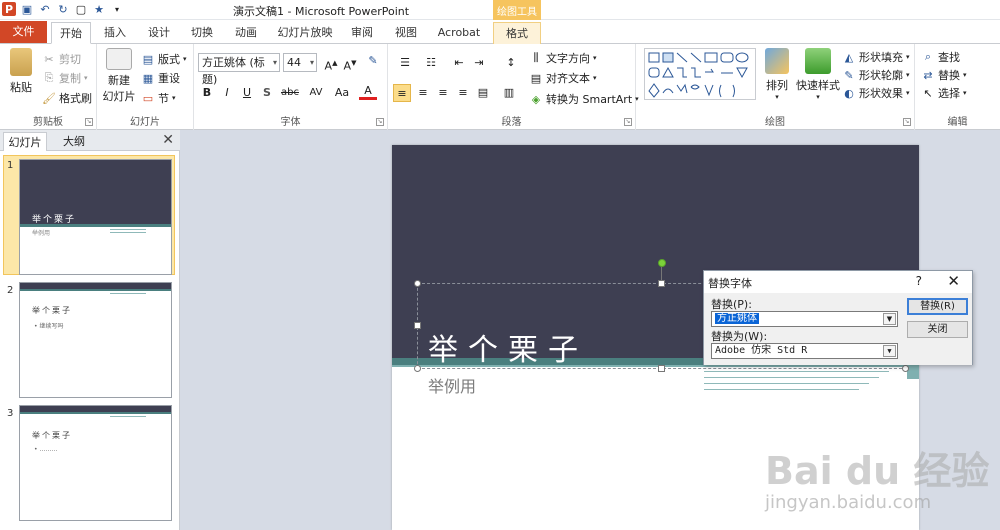 Image resolution: width=1000 pixels, height=530 pixels. I want to click on section-button: ▭ 节 ▾, so click(158, 98).